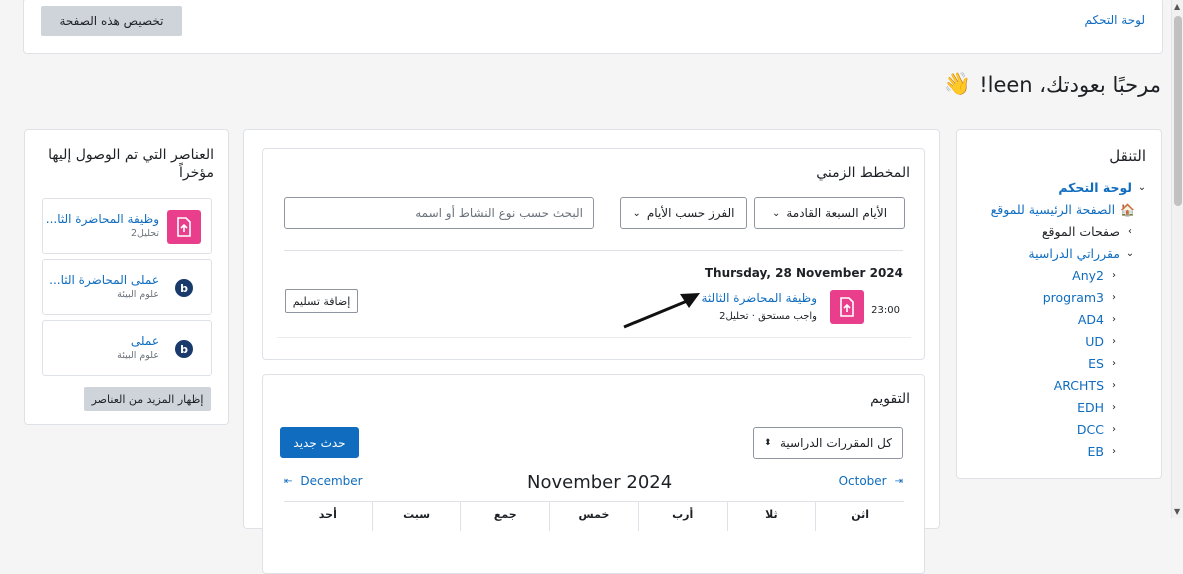 This screenshot has height=574, width=1183. I want to click on page-header: لوحة التحكم تخصيص هذه الصفحة, so click(593, 27).